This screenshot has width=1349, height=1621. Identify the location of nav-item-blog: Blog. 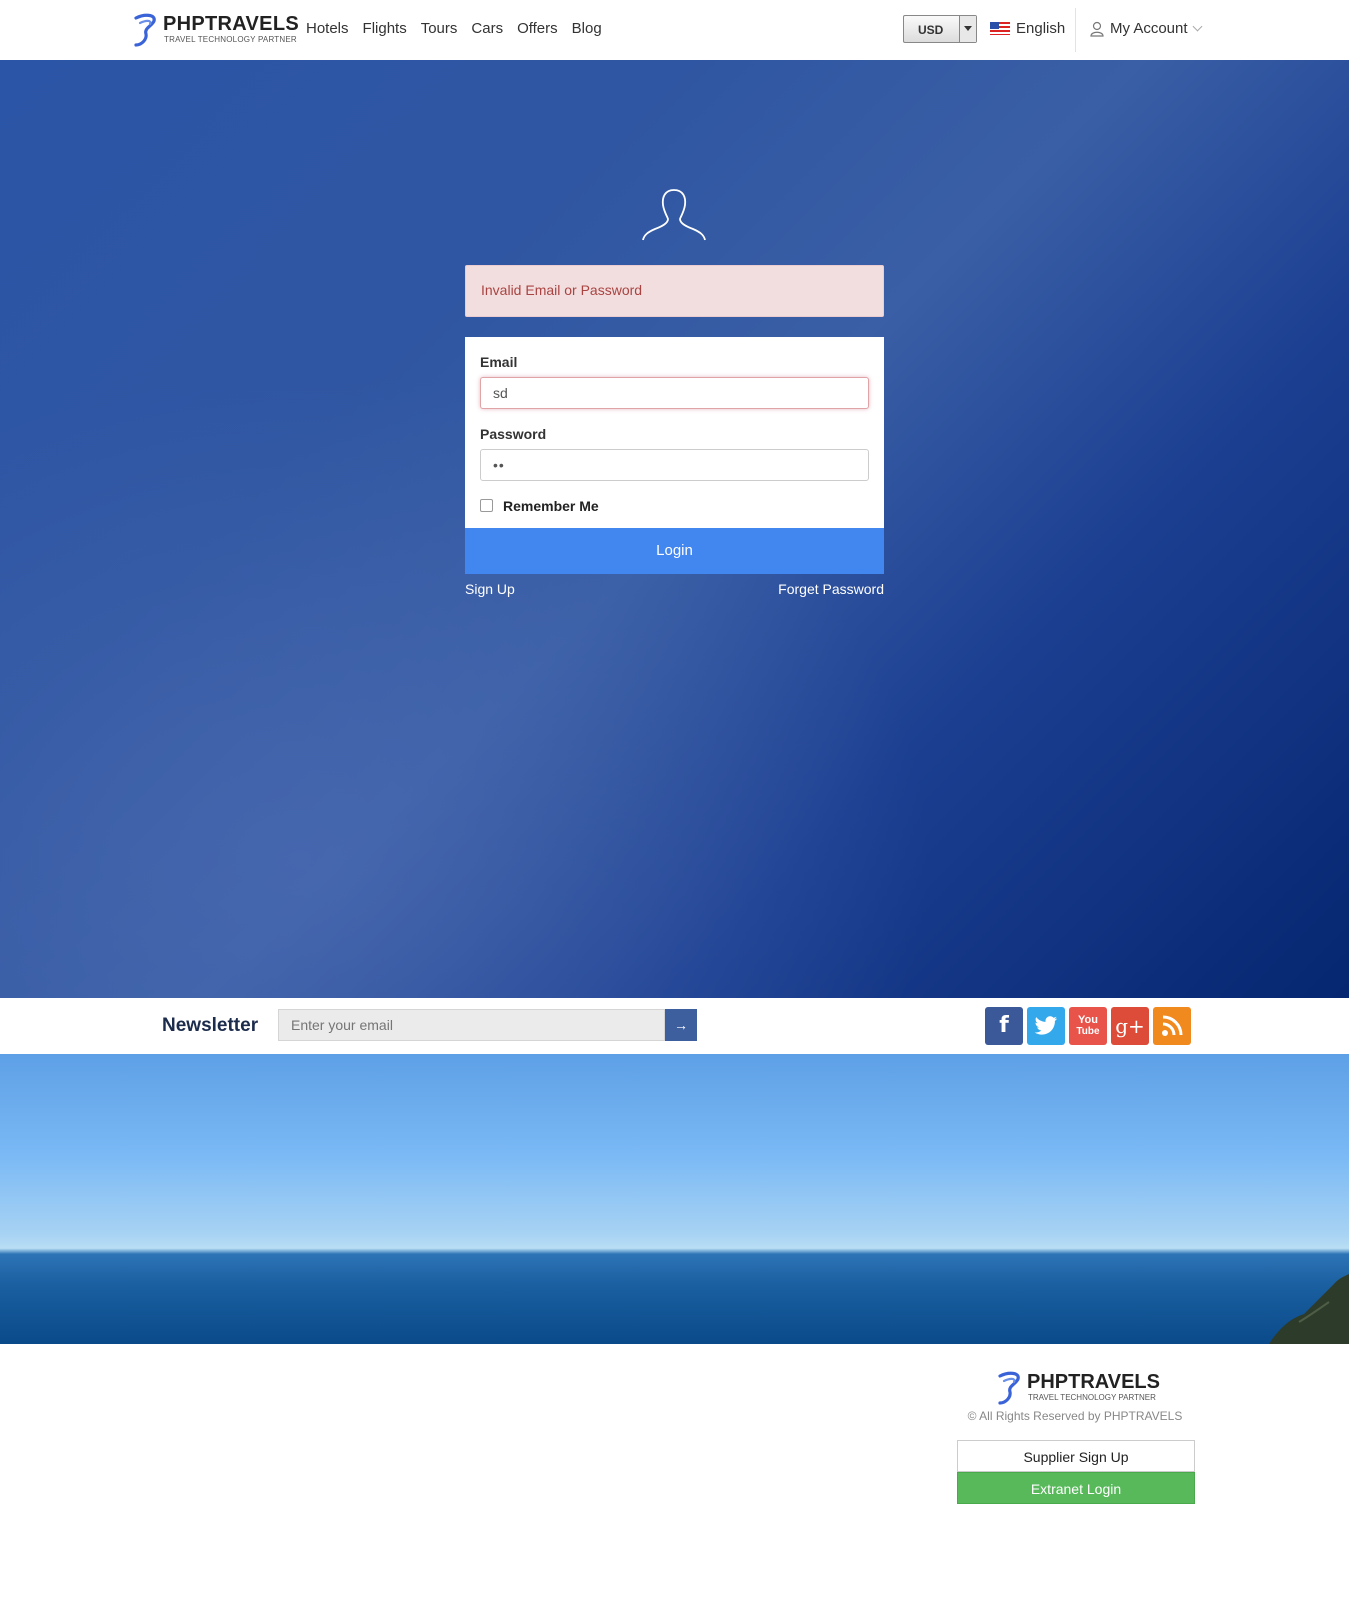
(587, 28).